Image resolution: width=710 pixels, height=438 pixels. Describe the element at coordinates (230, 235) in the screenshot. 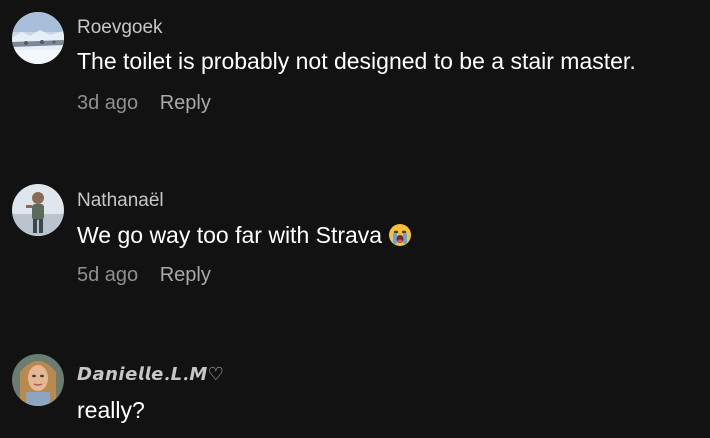

I see `comment-text: We go way too far with Strava` at that location.